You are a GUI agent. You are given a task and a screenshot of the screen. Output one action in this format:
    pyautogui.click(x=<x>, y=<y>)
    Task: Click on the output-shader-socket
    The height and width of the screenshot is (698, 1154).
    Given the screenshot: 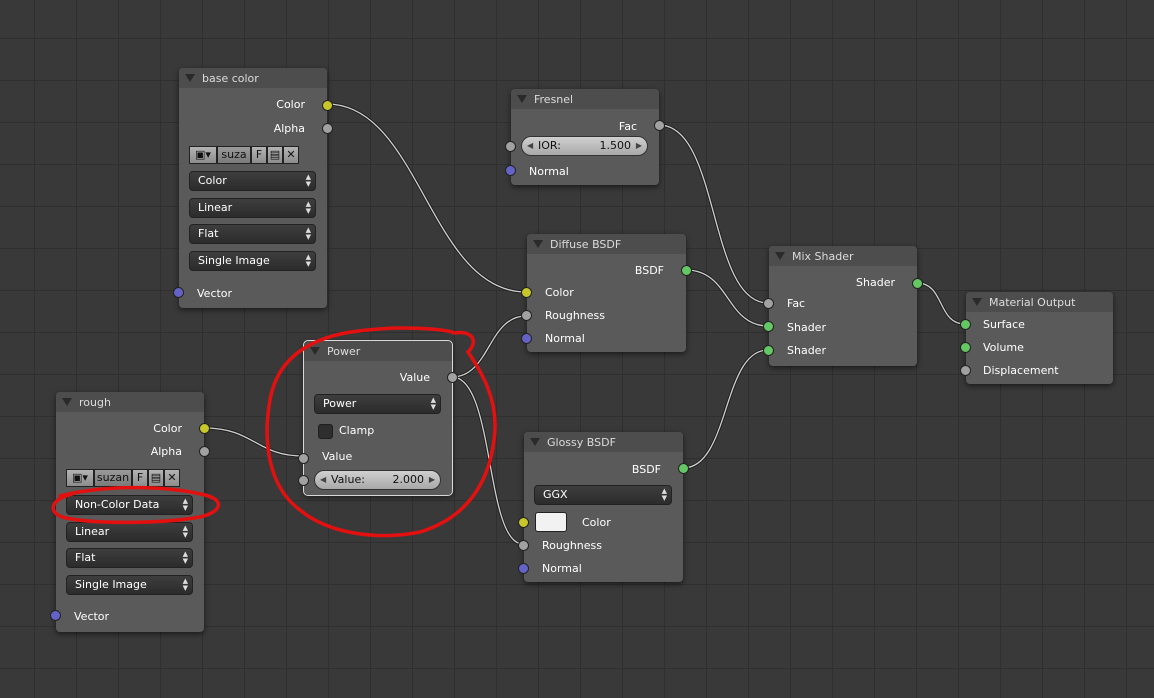 What is the action you would take?
    pyautogui.click(x=917, y=283)
    